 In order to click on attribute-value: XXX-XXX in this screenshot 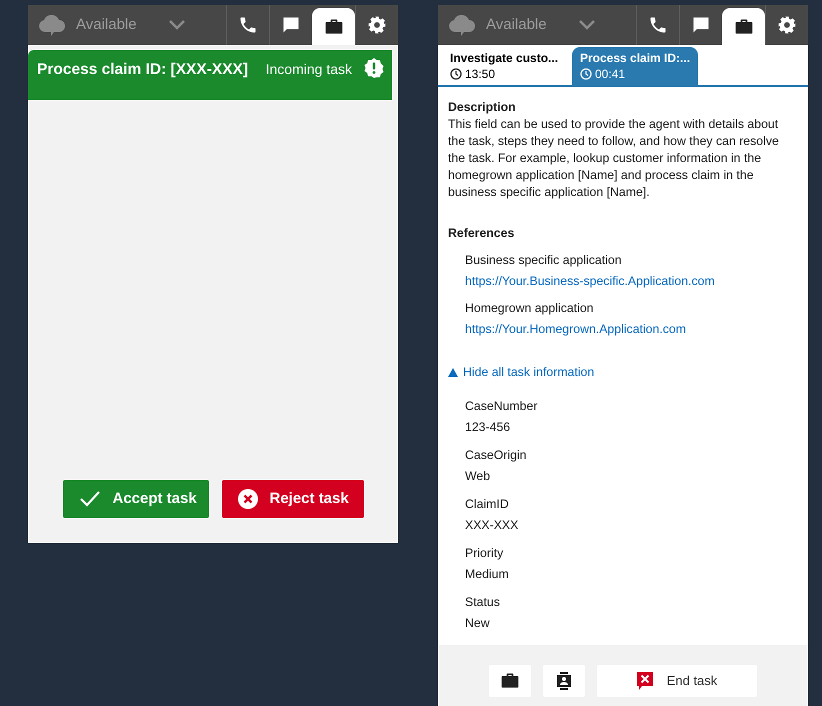, I will do `click(492, 525)`.